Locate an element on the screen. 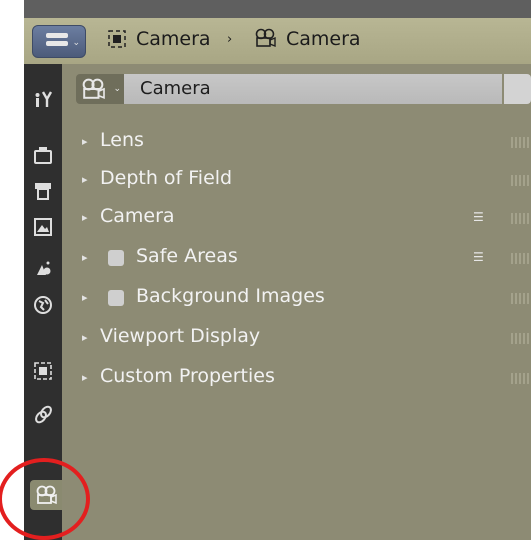 The width and height of the screenshot is (531, 540). panel-custom-properties: ▸ Custom Properties is located at coordinates (303, 379).